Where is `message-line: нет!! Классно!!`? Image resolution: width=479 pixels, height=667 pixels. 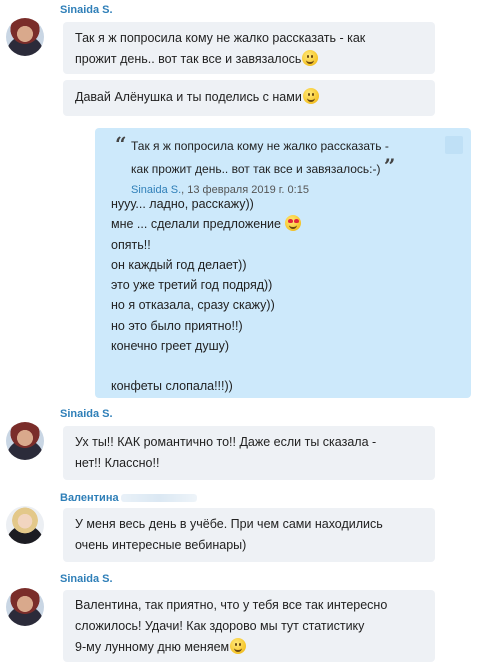
message-line: нет!! Классно!! is located at coordinates (117, 463).